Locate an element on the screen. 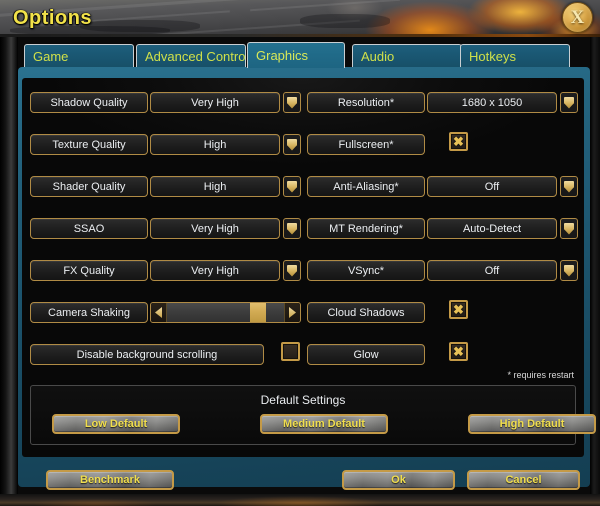 This screenshot has width=600, height=506. setting-label-resolution: Resolution* is located at coordinates (366, 102).